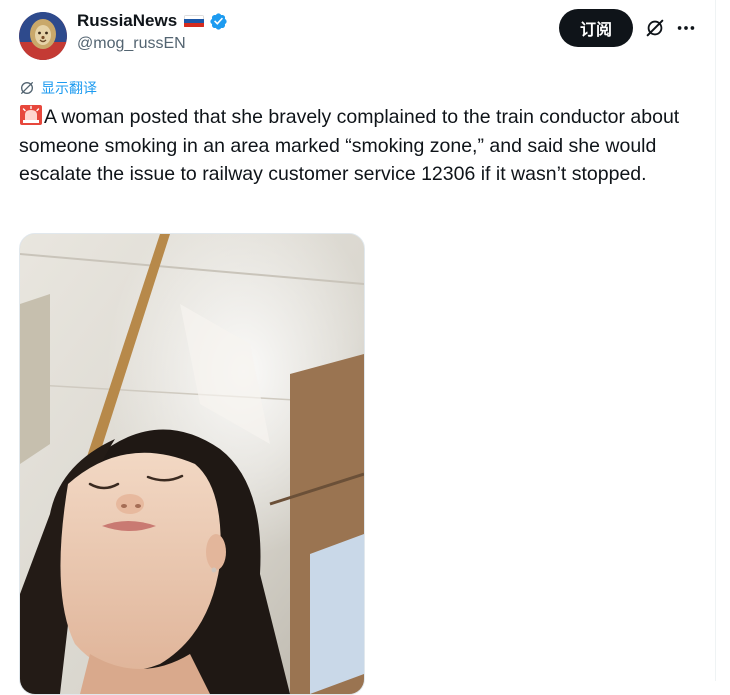 This screenshot has width=730, height=695. Describe the element at coordinates (194, 21) in the screenshot. I see `russia-flag-icon` at that location.